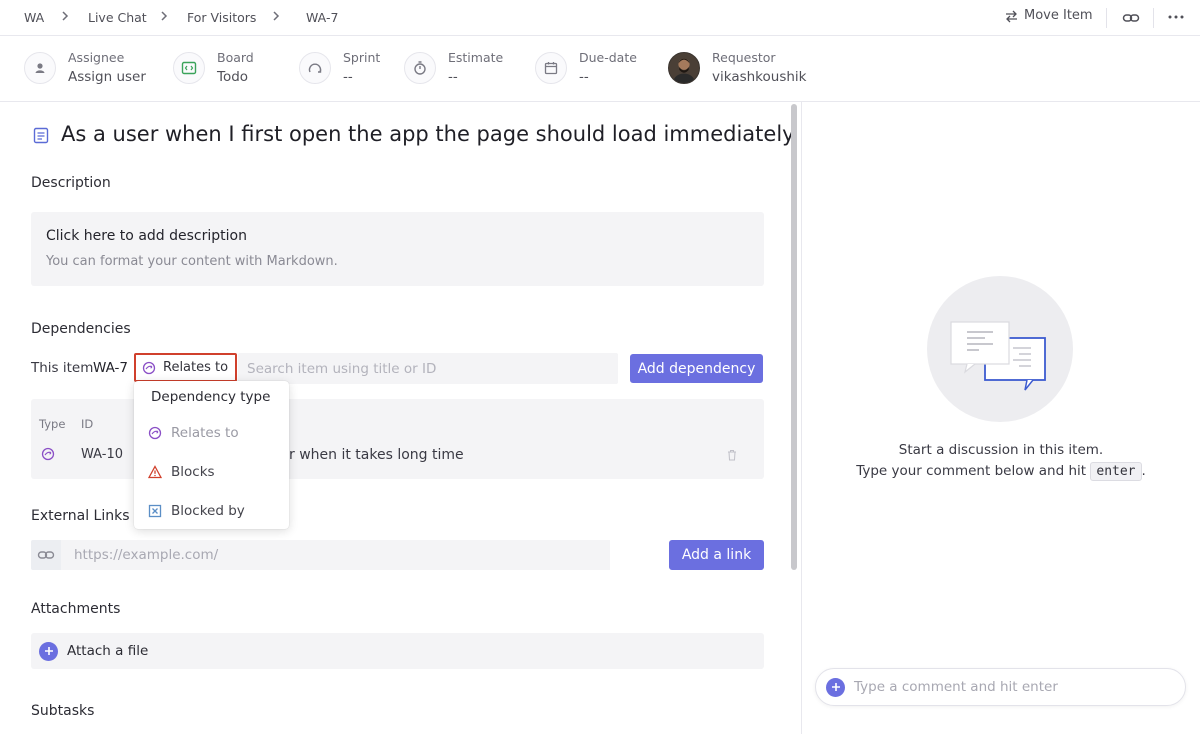 This screenshot has width=1200, height=734. I want to click on requestor-field: Requestor vikashkoushik, so click(743, 68).